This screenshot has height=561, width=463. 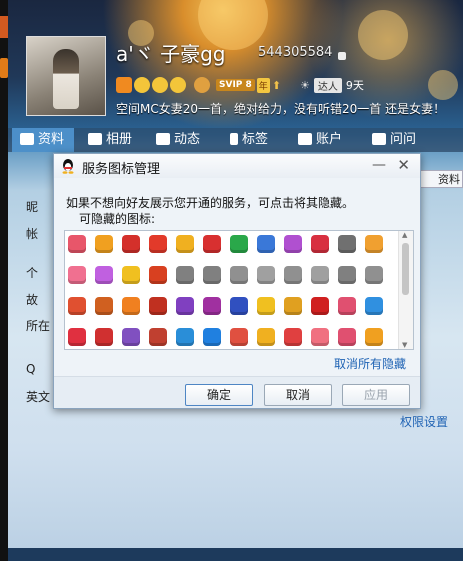 I want to click on scrollbar-thumb, so click(x=405, y=269).